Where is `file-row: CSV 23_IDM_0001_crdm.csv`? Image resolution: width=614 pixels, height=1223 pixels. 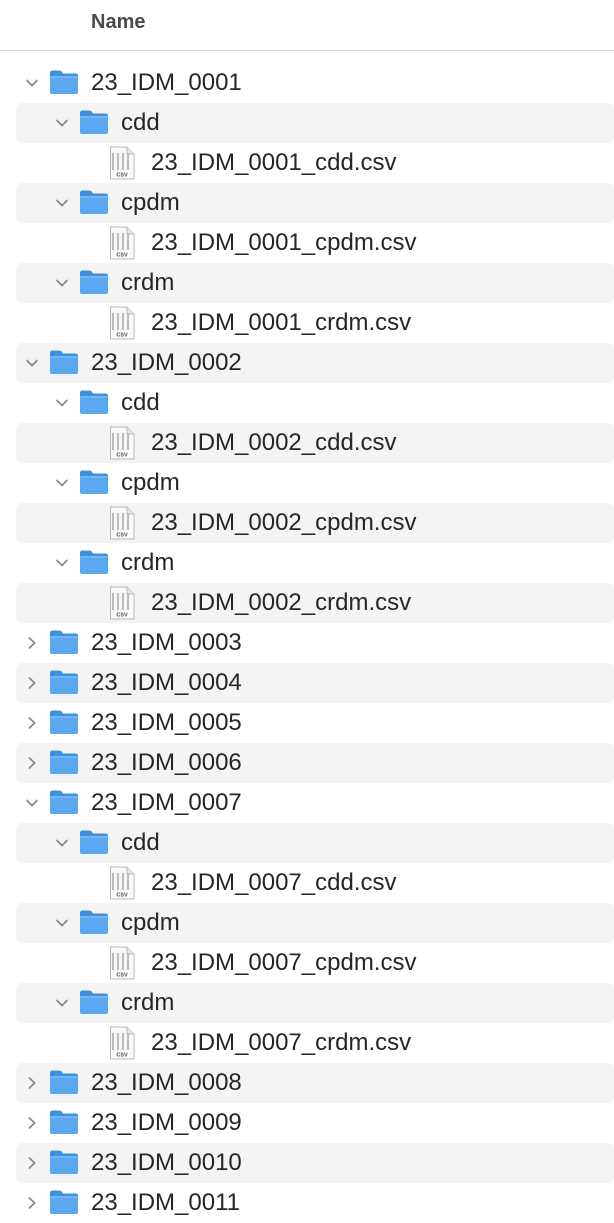
file-row: CSV 23_IDM_0001_crdm.csv is located at coordinates (307, 323).